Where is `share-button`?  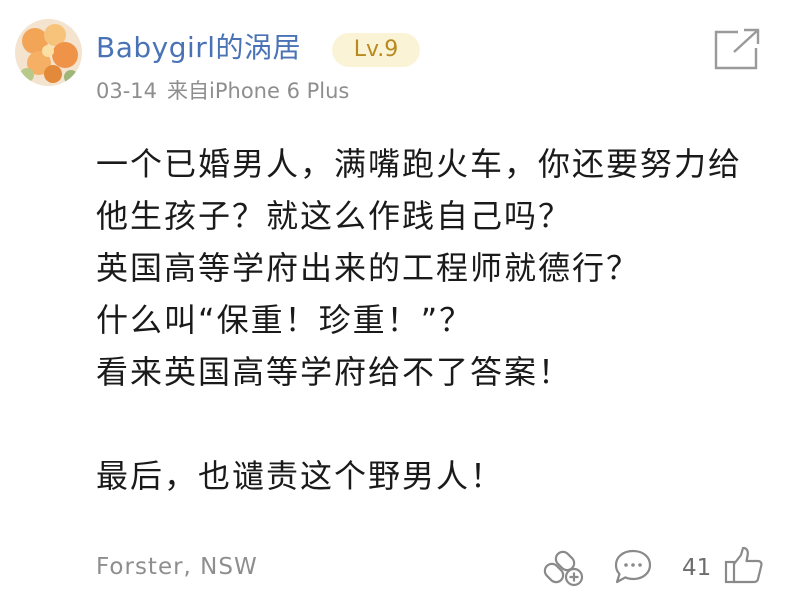
share-button is located at coordinates (737, 50).